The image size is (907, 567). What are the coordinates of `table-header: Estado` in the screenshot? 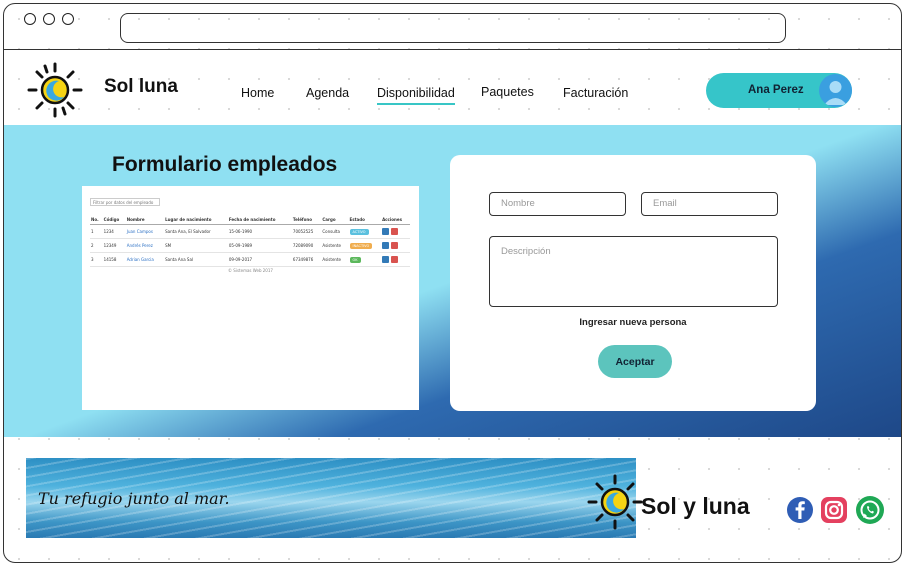 It's located at (365, 220).